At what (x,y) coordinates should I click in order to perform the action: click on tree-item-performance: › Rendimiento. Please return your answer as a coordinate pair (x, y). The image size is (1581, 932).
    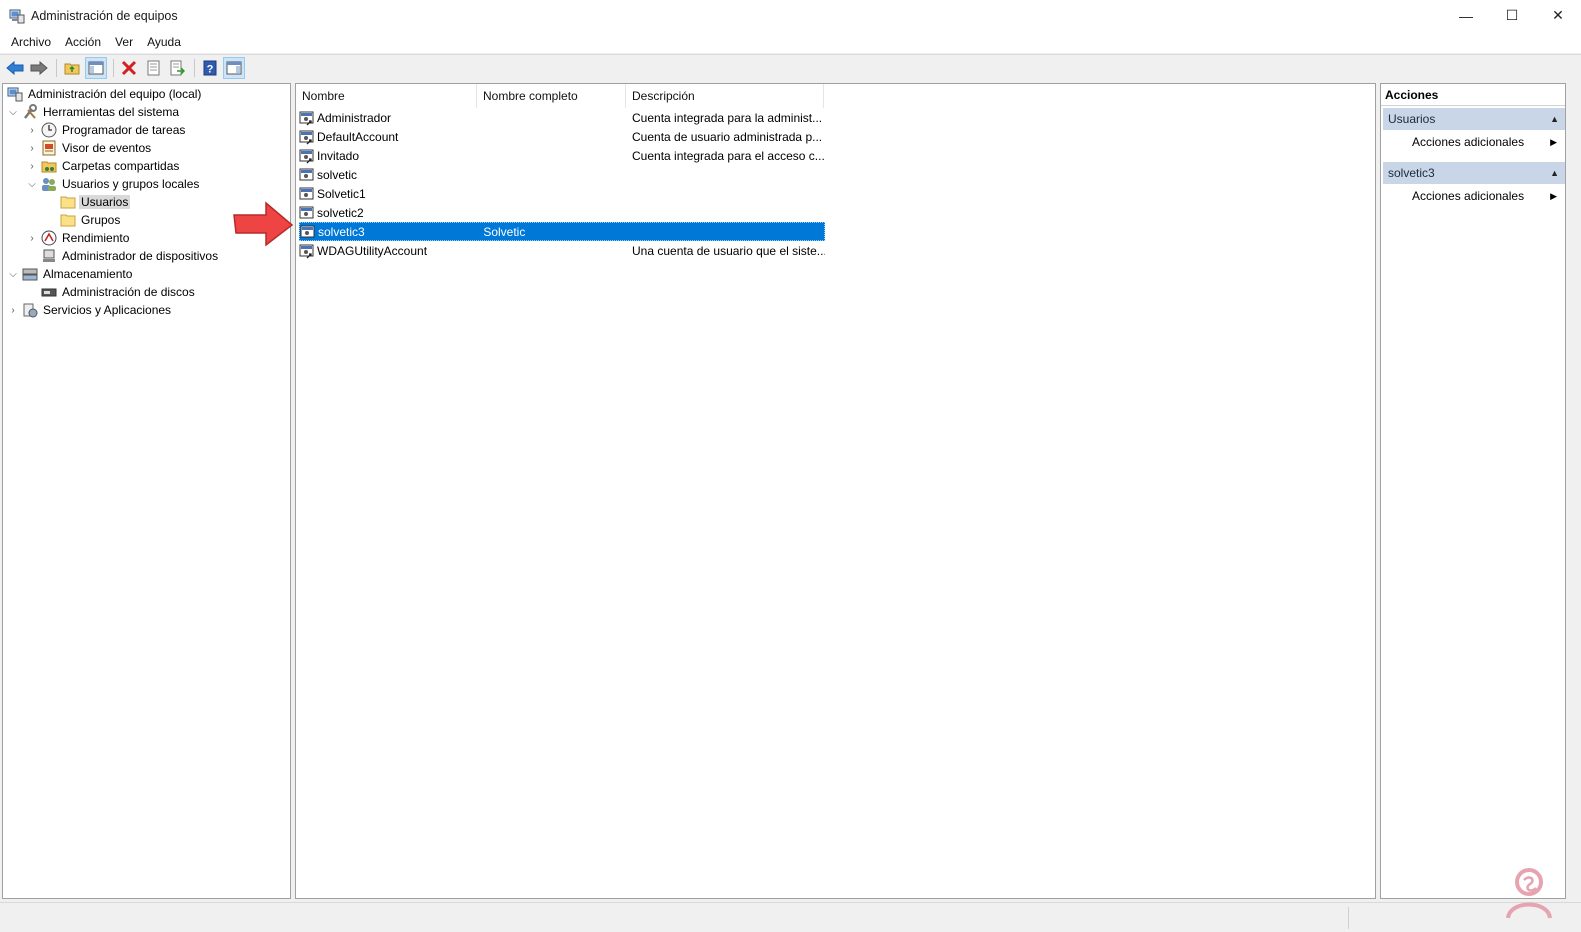
    Looking at the image, I should click on (78, 238).